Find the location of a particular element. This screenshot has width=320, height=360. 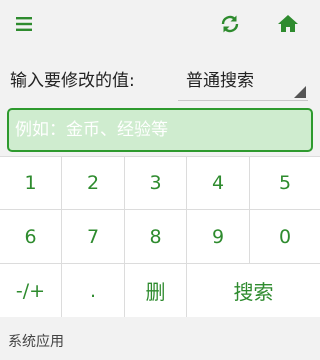

menu-button is located at coordinates (26, 24).